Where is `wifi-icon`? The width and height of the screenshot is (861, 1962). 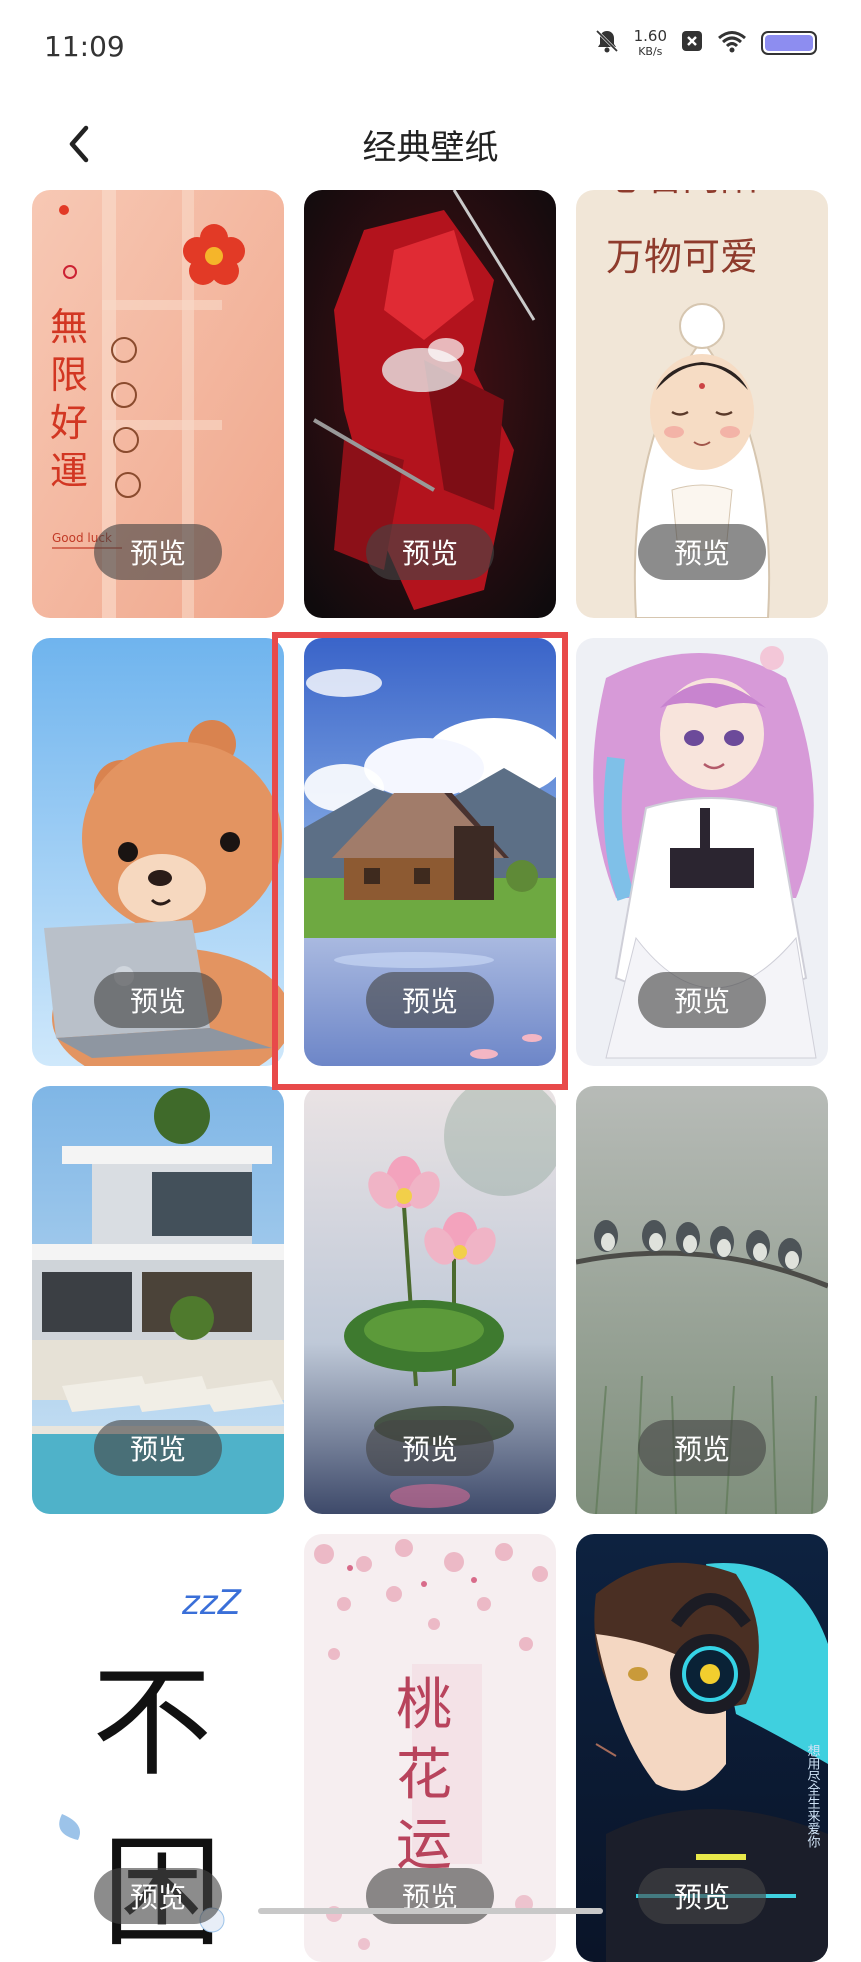 wifi-icon is located at coordinates (732, 43).